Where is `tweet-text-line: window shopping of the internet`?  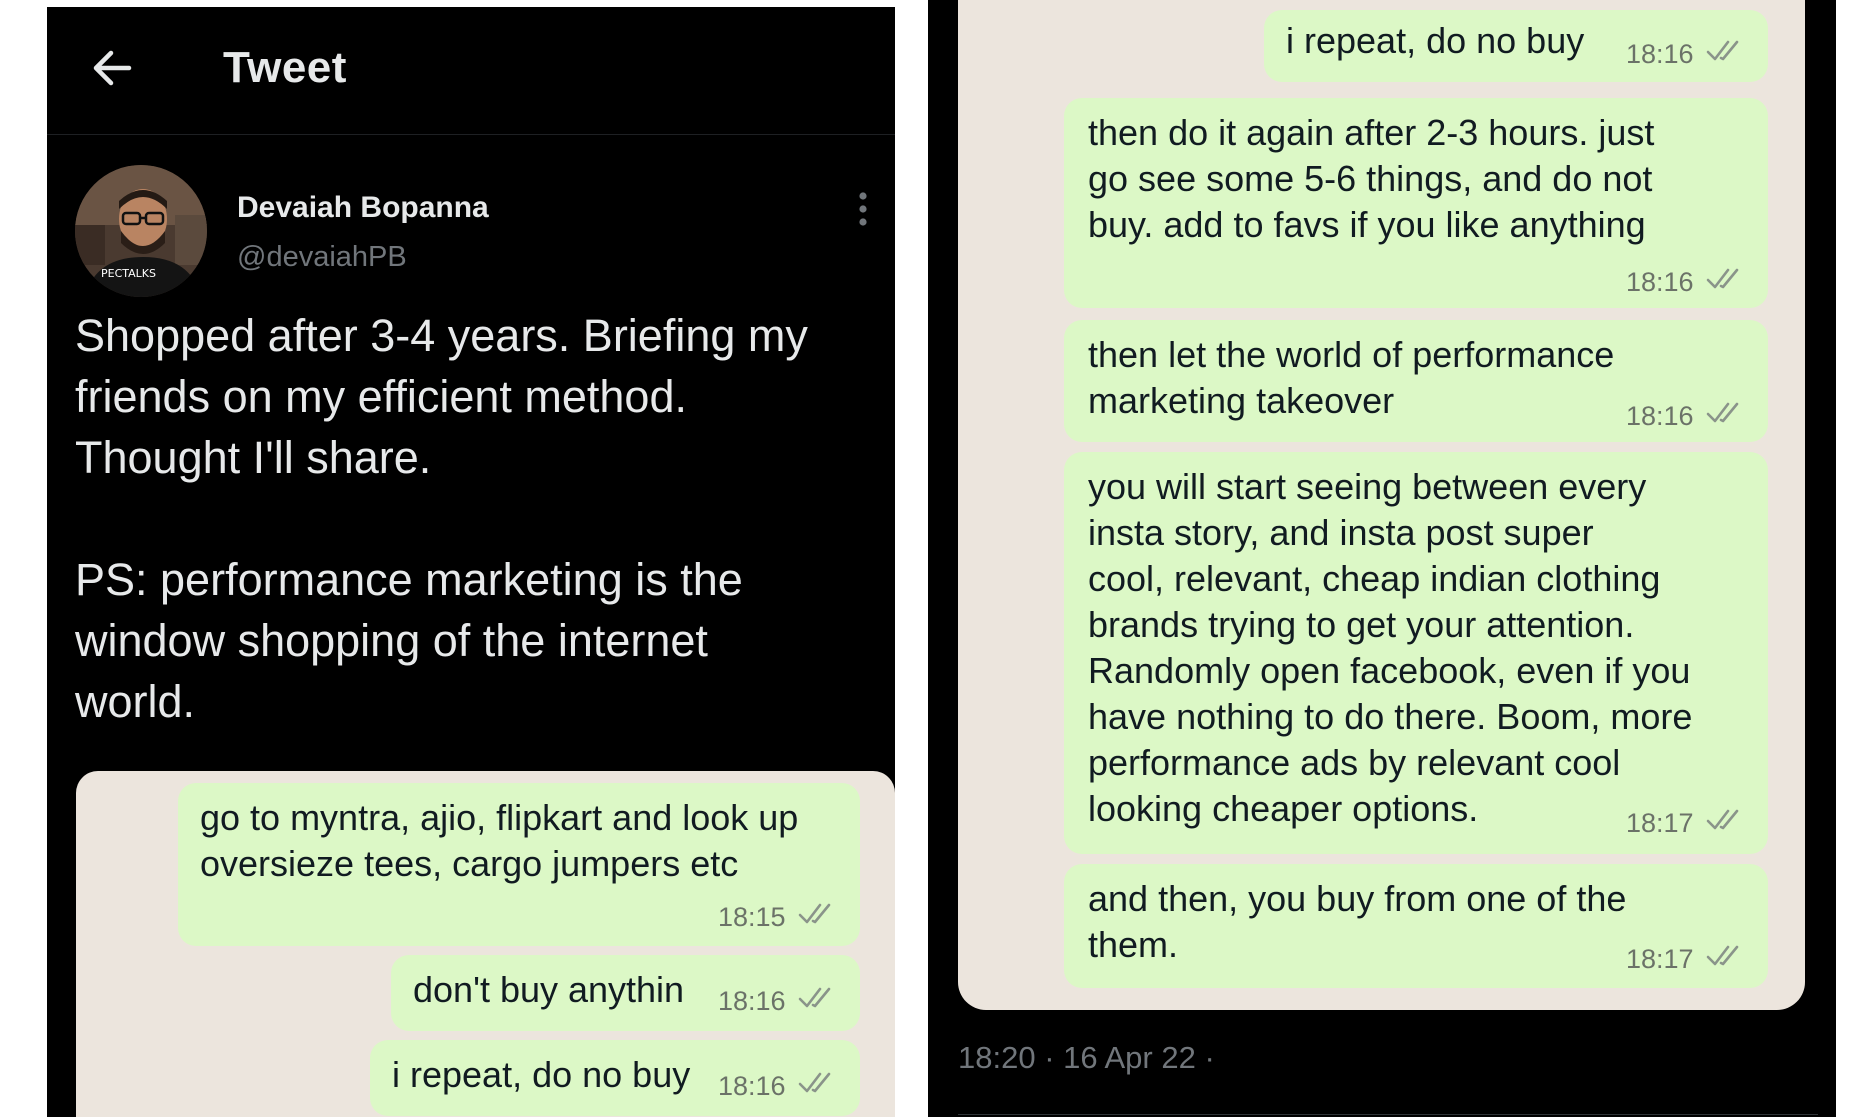 tweet-text-line: window shopping of the internet is located at coordinates (391, 640).